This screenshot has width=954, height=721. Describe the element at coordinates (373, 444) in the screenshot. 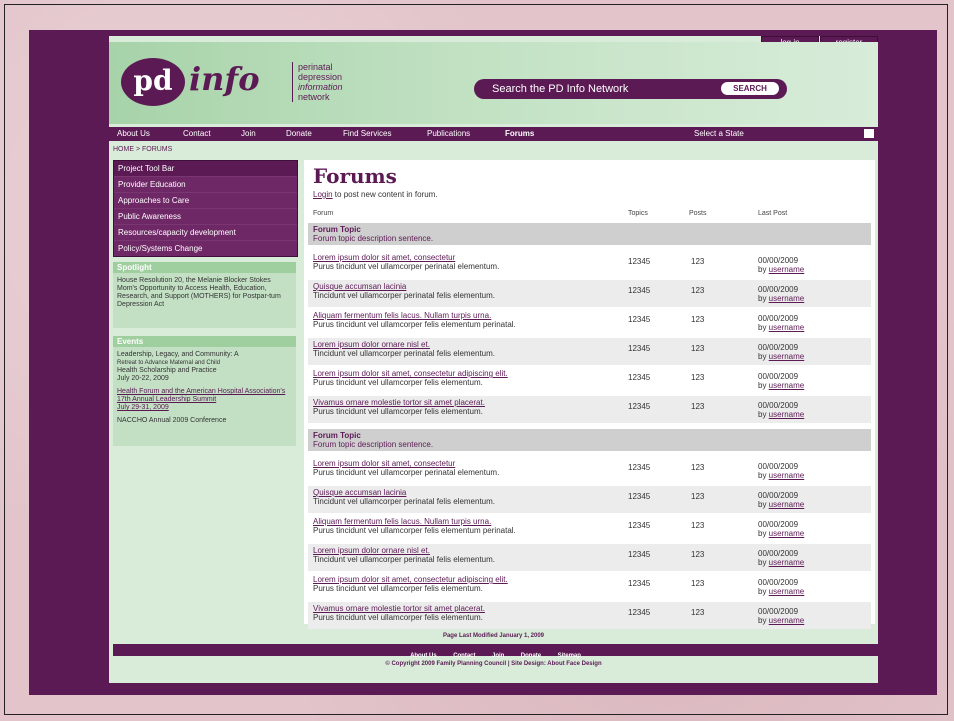

I see `forum-topic-description: Forum topic description sentence.` at that location.